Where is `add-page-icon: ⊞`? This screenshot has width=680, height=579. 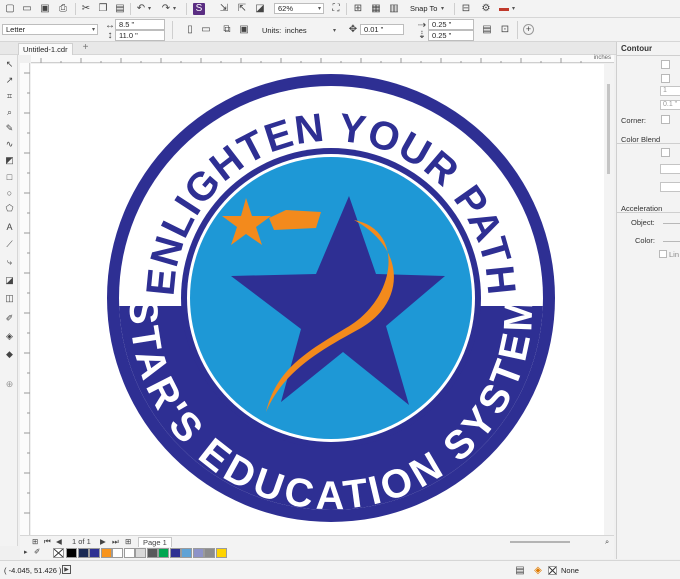 add-page-icon: ⊞ is located at coordinates (128, 542).